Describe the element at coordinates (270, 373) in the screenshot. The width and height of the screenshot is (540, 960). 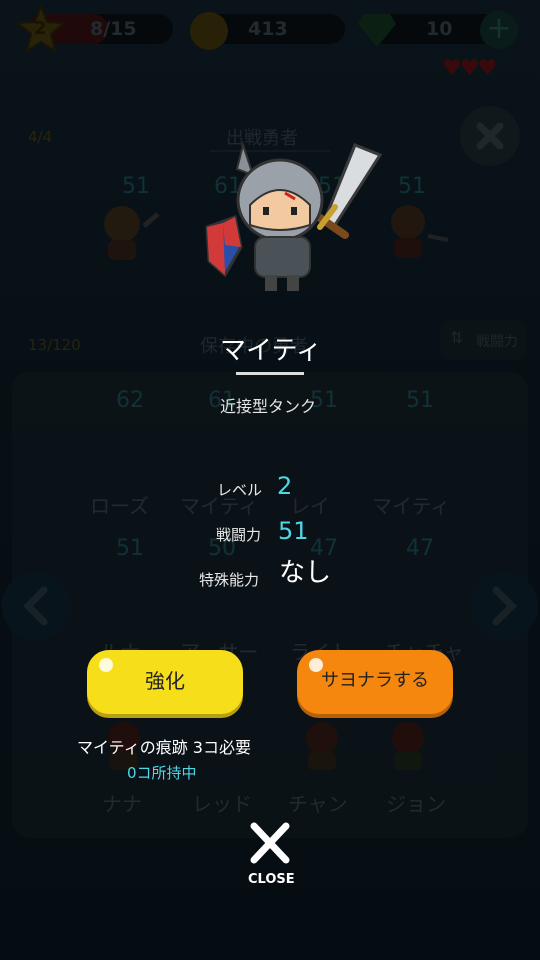
I see `hero-name-underline` at that location.